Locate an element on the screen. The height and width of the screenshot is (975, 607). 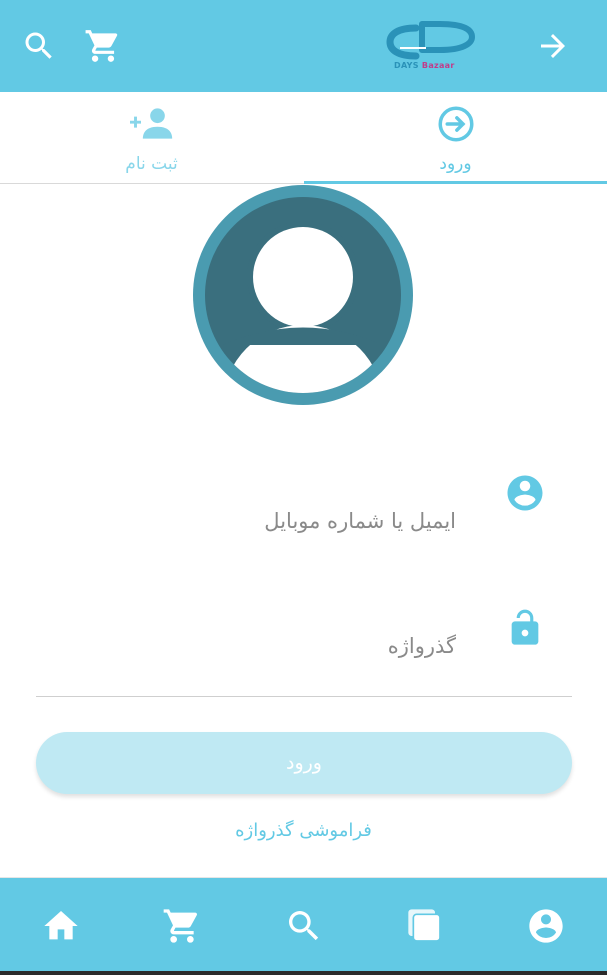
profile-icon is located at coordinates (546, 926).